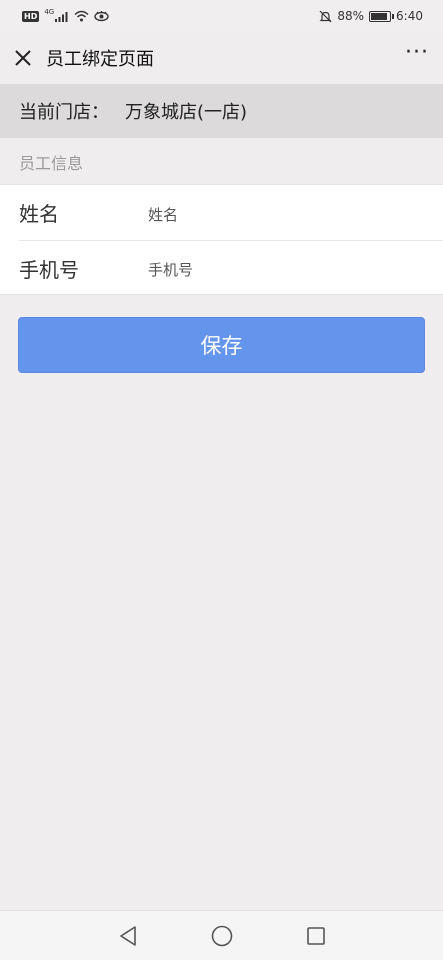 The image size is (443, 960). I want to click on name-input, so click(295, 212).